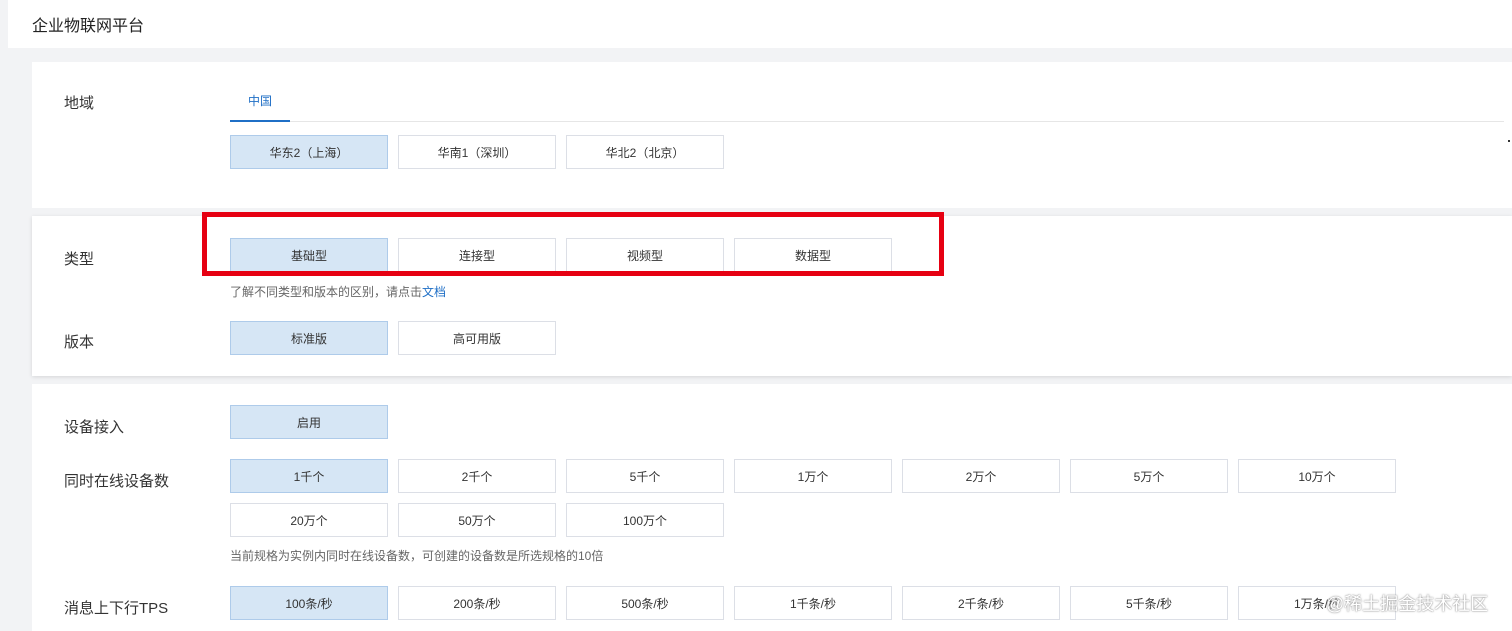 This screenshot has height=631, width=1512. What do you see at coordinates (309, 338) in the screenshot?
I see `version-option-standard: 标准版` at bounding box center [309, 338].